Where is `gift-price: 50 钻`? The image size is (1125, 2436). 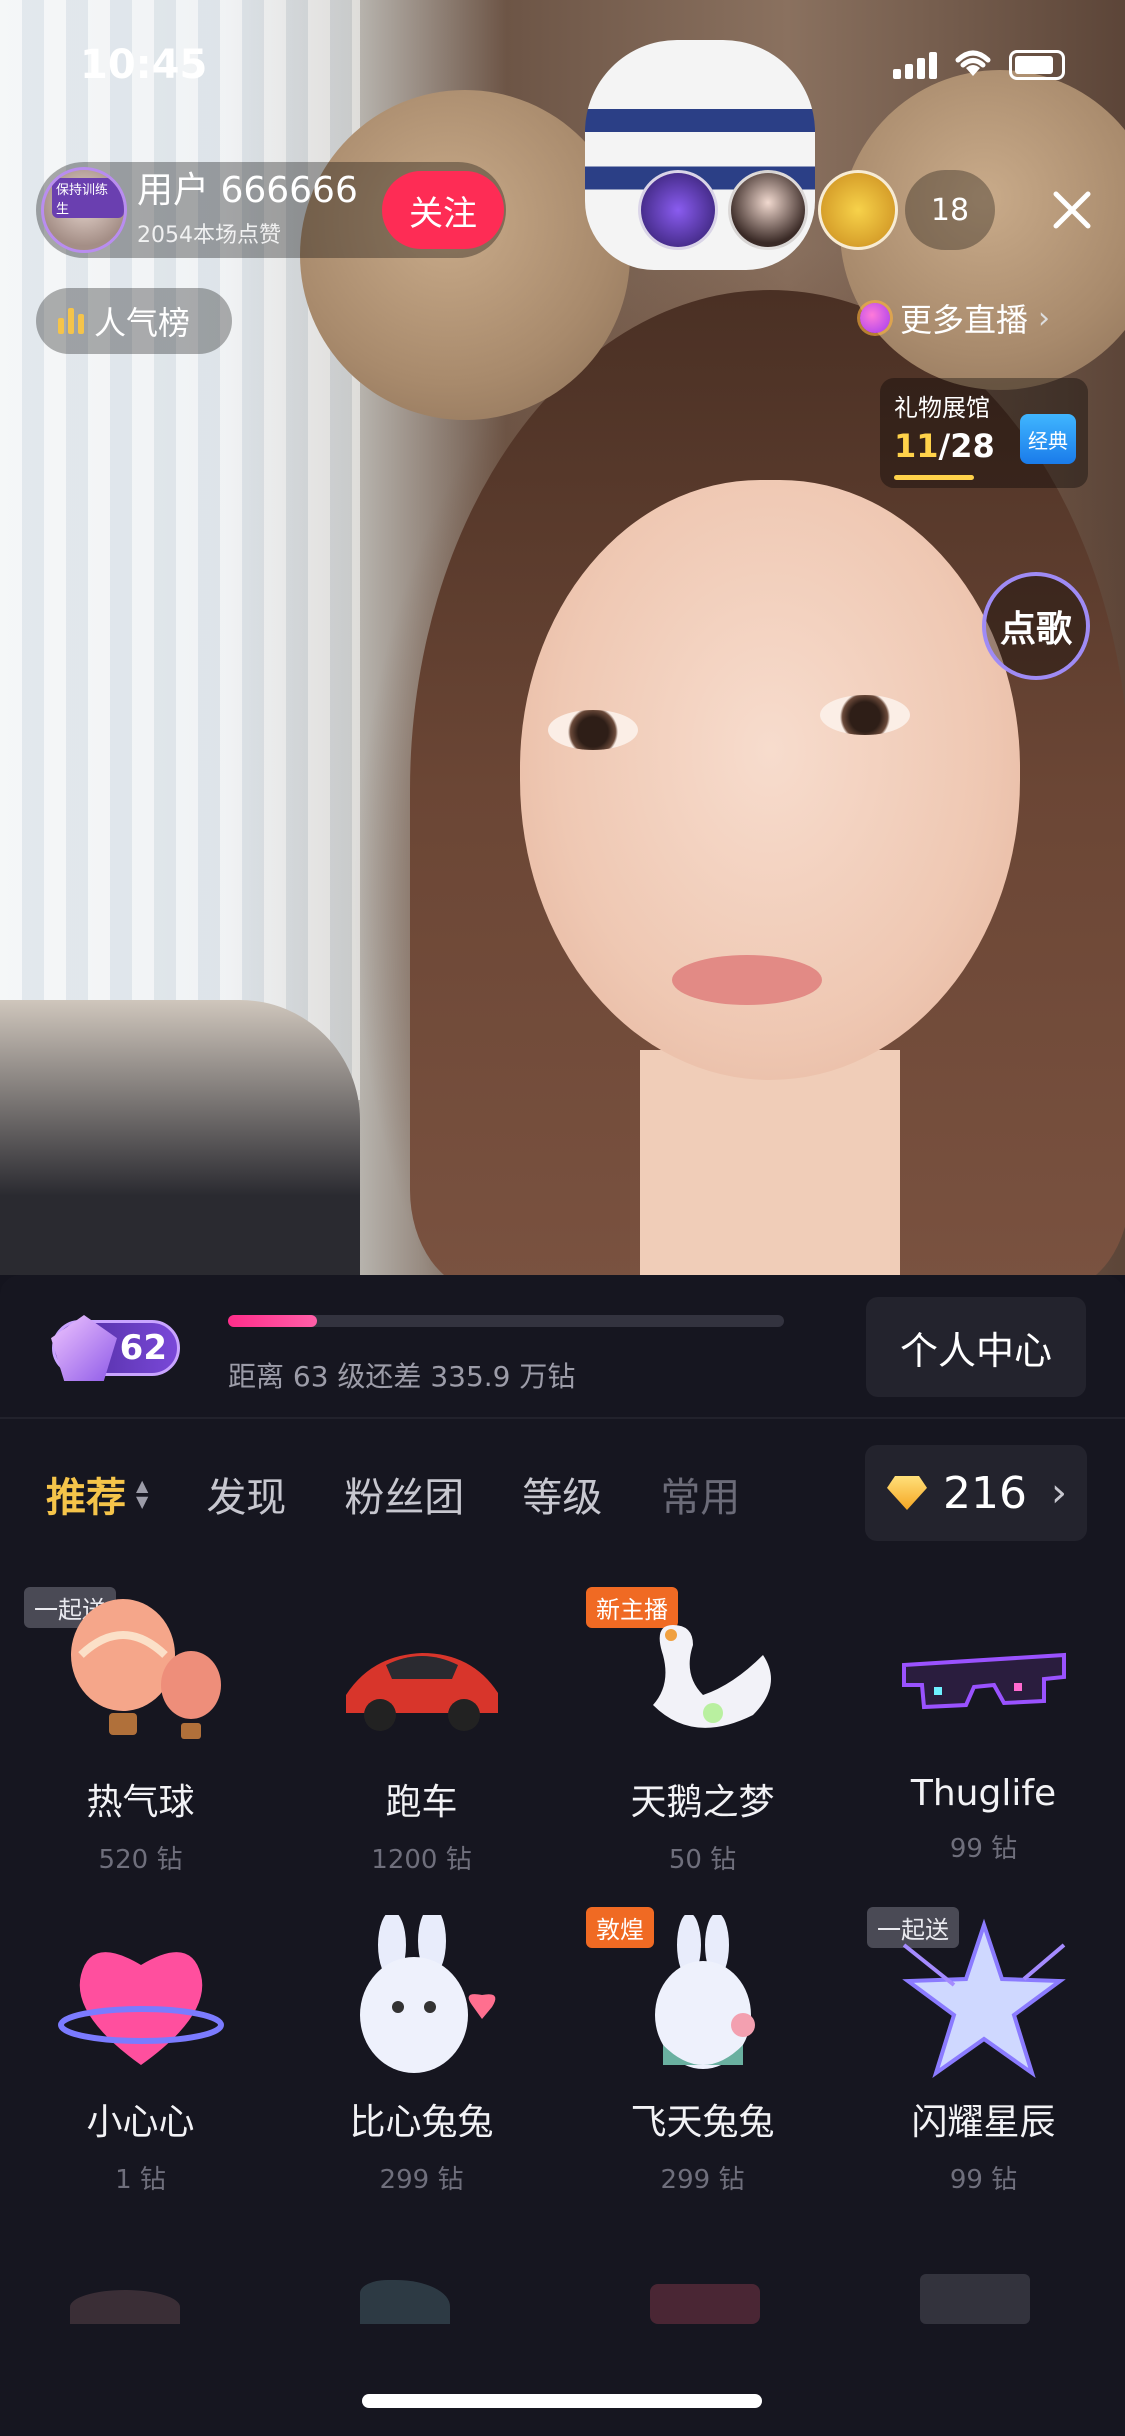 gift-price: 50 钻 is located at coordinates (702, 1860).